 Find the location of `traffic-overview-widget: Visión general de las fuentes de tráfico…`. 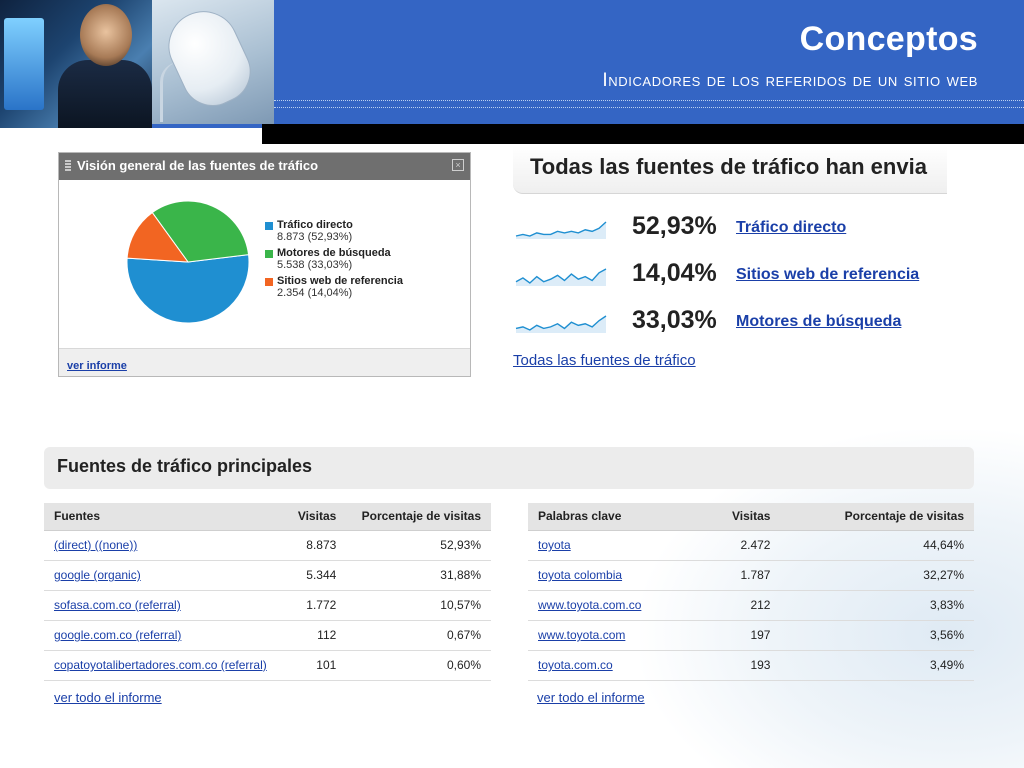

traffic-overview-widget: Visión general de las fuentes de tráfico… is located at coordinates (264, 264).